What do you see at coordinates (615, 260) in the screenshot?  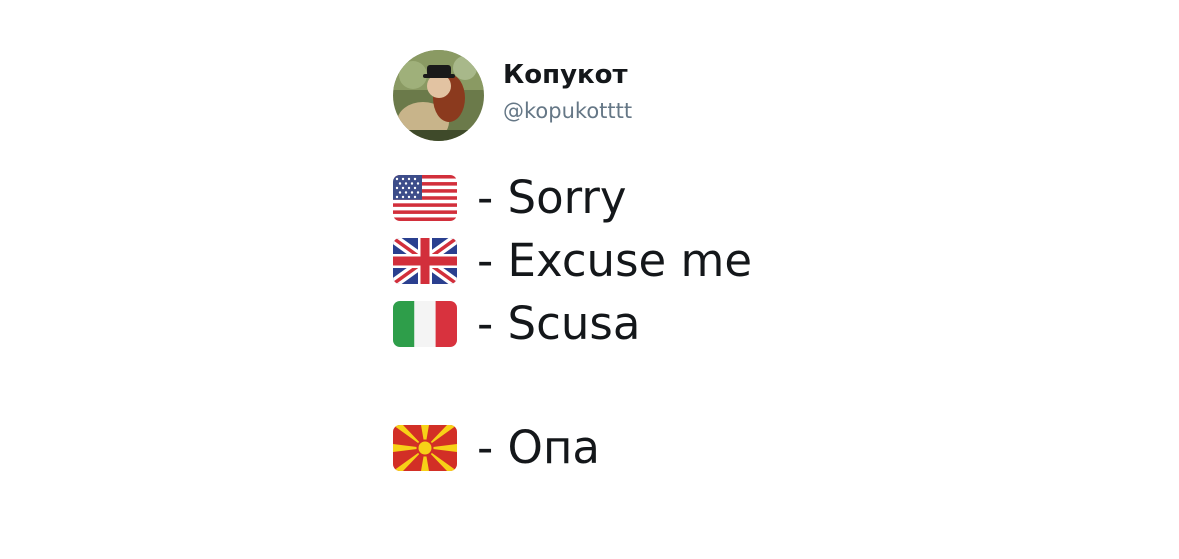 I see `line-text: - Excuse me` at bounding box center [615, 260].